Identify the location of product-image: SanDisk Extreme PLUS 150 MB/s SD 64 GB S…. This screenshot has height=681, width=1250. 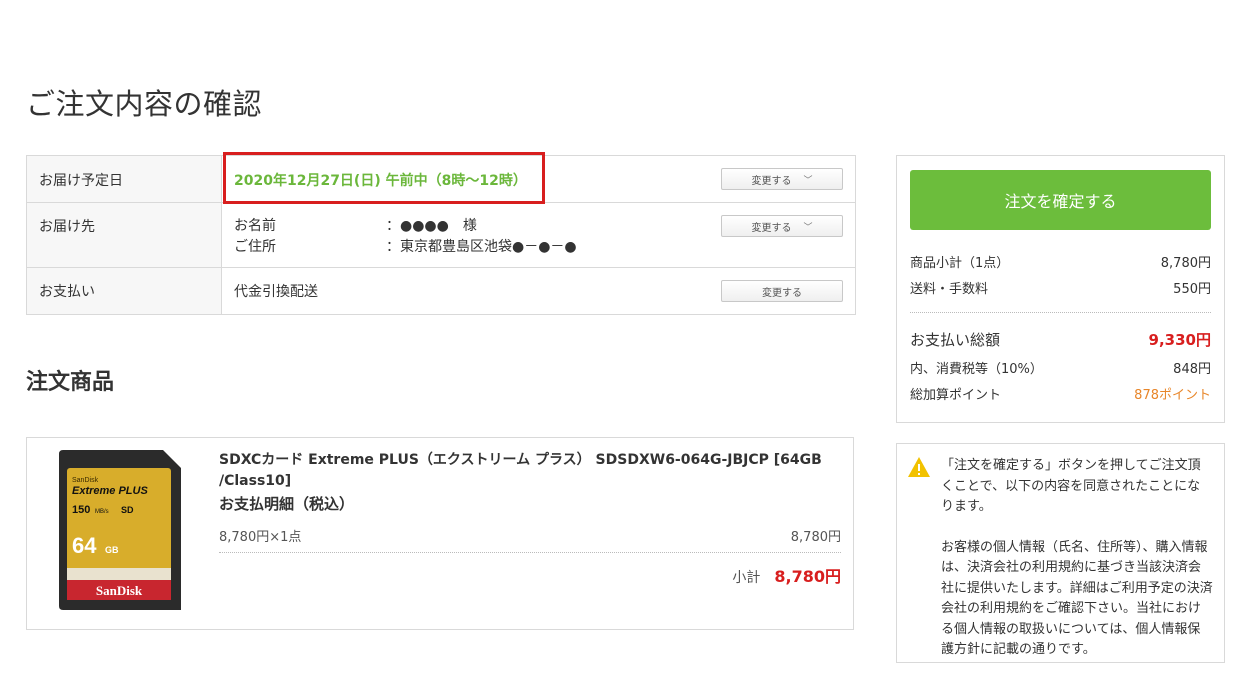
(120, 530).